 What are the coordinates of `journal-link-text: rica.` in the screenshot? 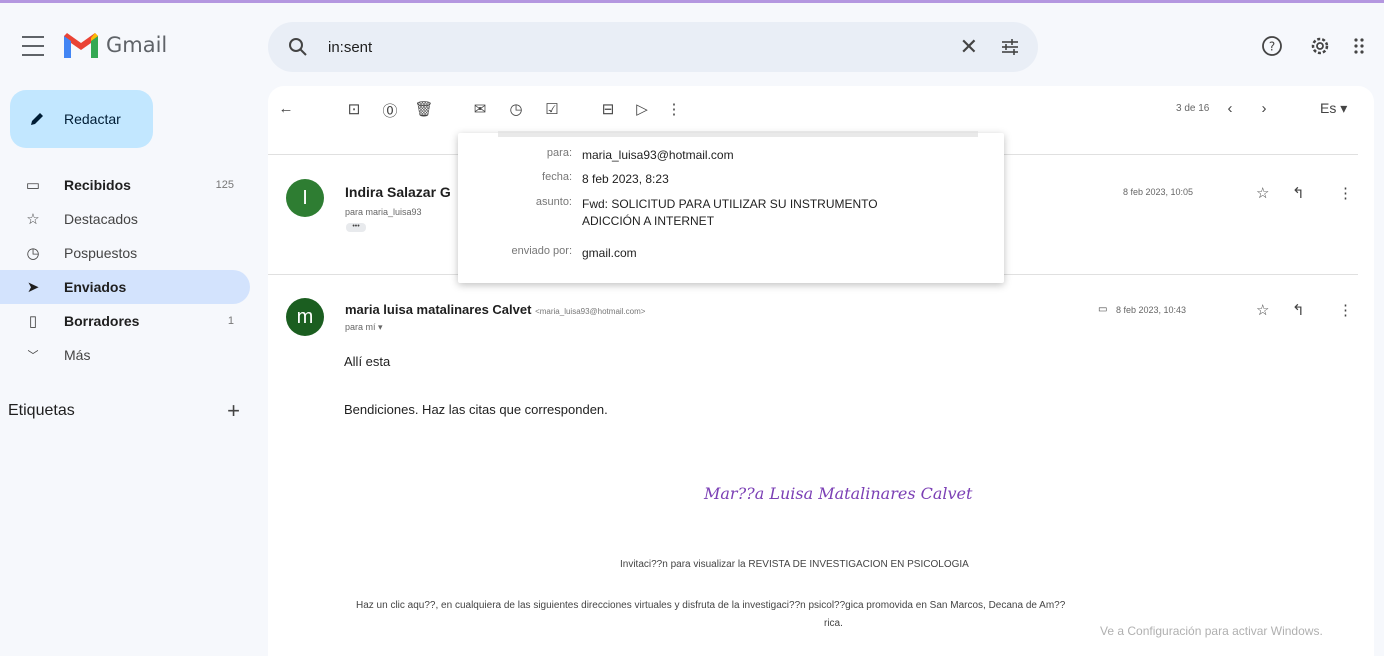 It's located at (833, 623).